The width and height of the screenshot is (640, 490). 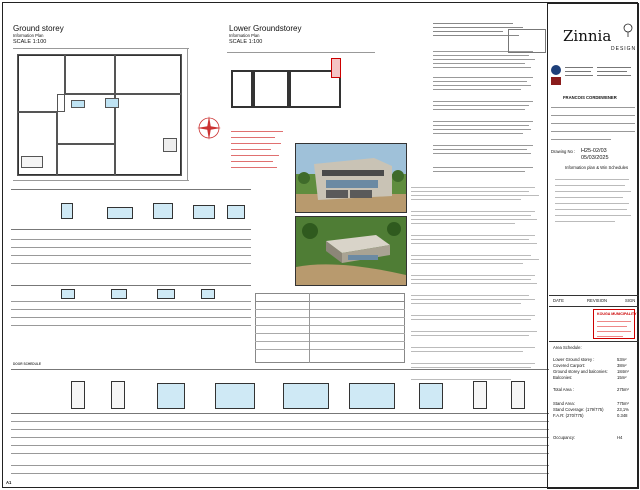 What do you see at coordinates (622, 365) in the screenshot?
I see `area-row-value: 38m²` at bounding box center [622, 365].